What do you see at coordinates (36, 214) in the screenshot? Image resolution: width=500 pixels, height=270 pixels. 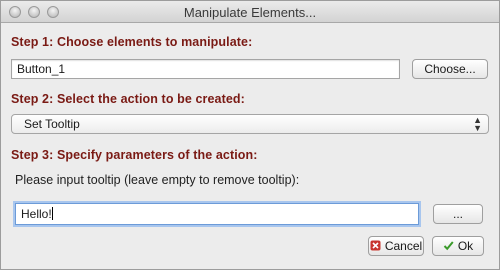 I see `tooltip-input-value: Hello!` at bounding box center [36, 214].